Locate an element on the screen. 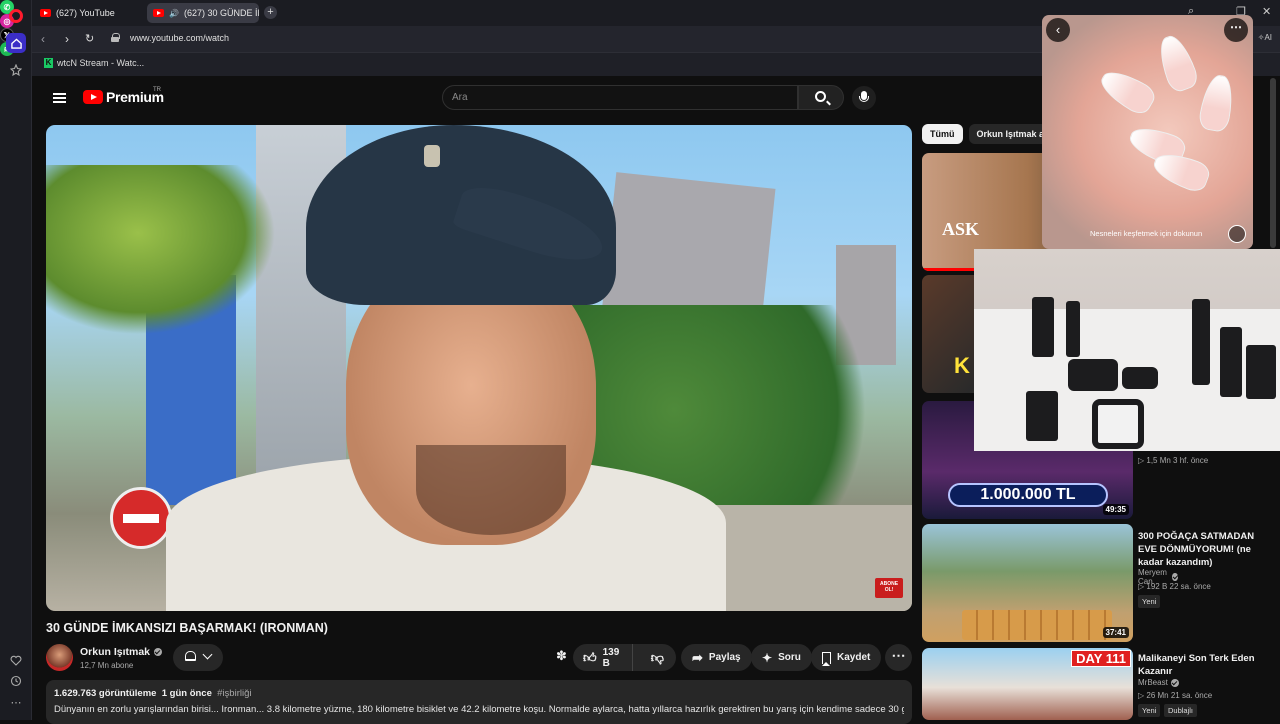 Image resolution: width=1280 pixels, height=724 pixels. thumbs-down-icon: 👎︎ is located at coordinates (657, 657).